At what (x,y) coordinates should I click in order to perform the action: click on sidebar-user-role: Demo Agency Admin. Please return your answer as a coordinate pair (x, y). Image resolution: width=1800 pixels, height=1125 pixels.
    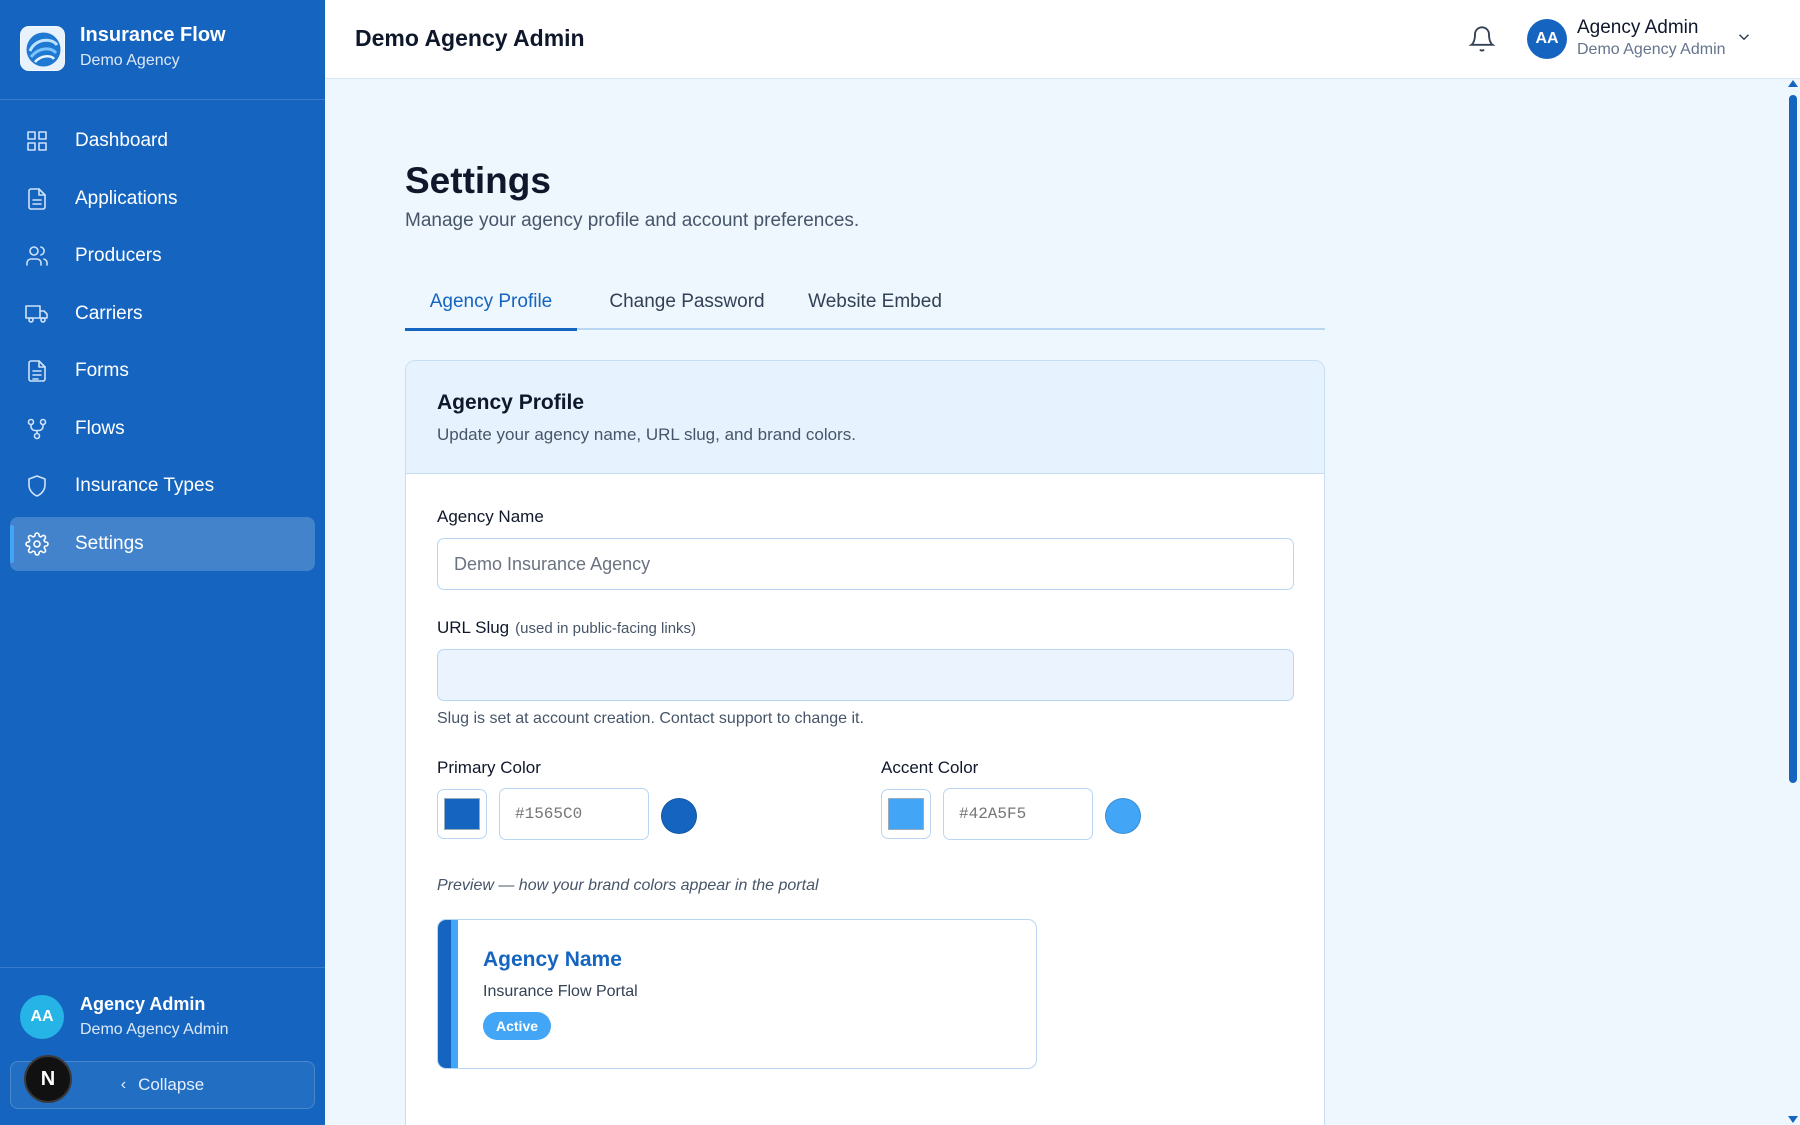
    Looking at the image, I should click on (154, 1029).